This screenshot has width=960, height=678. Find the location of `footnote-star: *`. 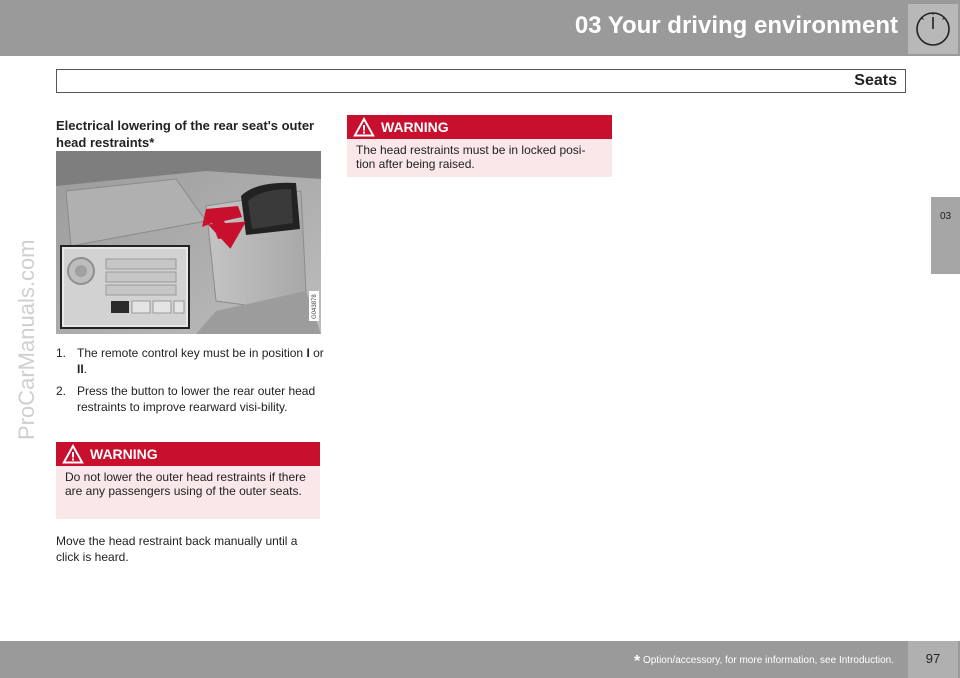

footnote-star: * is located at coordinates (637, 661).